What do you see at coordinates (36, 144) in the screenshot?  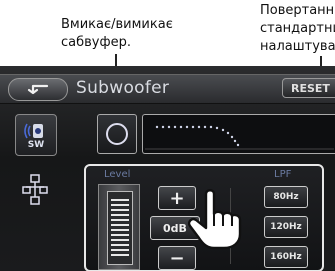 I see `sw-label: SW` at bounding box center [36, 144].